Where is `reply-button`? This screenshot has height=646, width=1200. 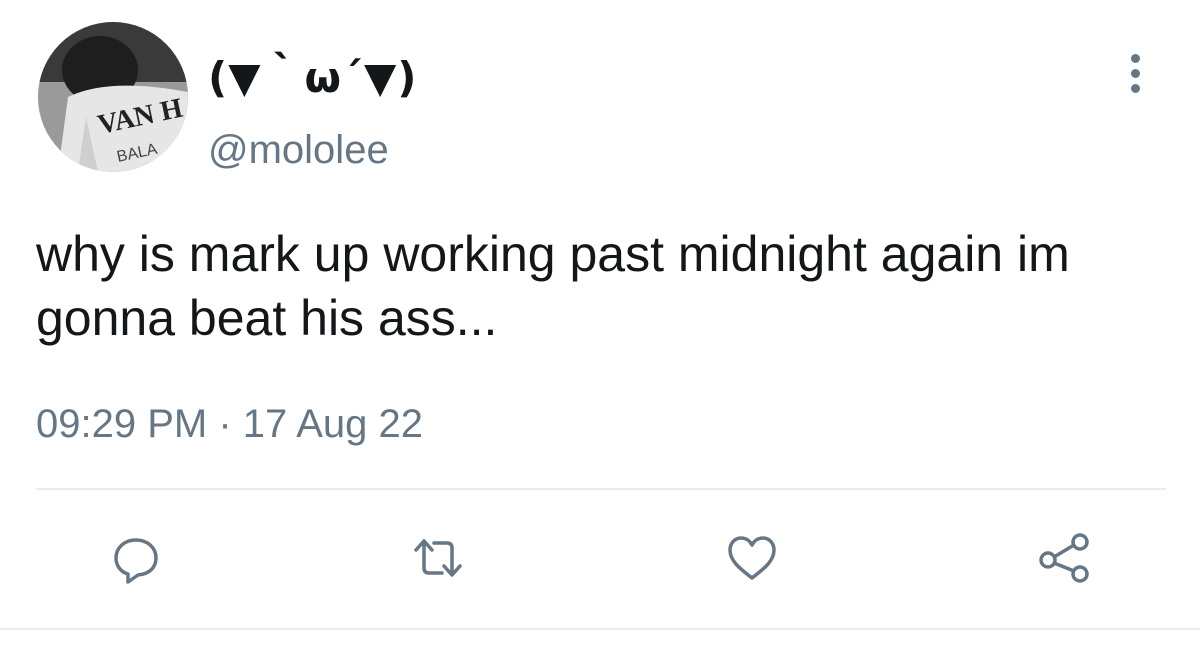
reply-button is located at coordinates (136, 558).